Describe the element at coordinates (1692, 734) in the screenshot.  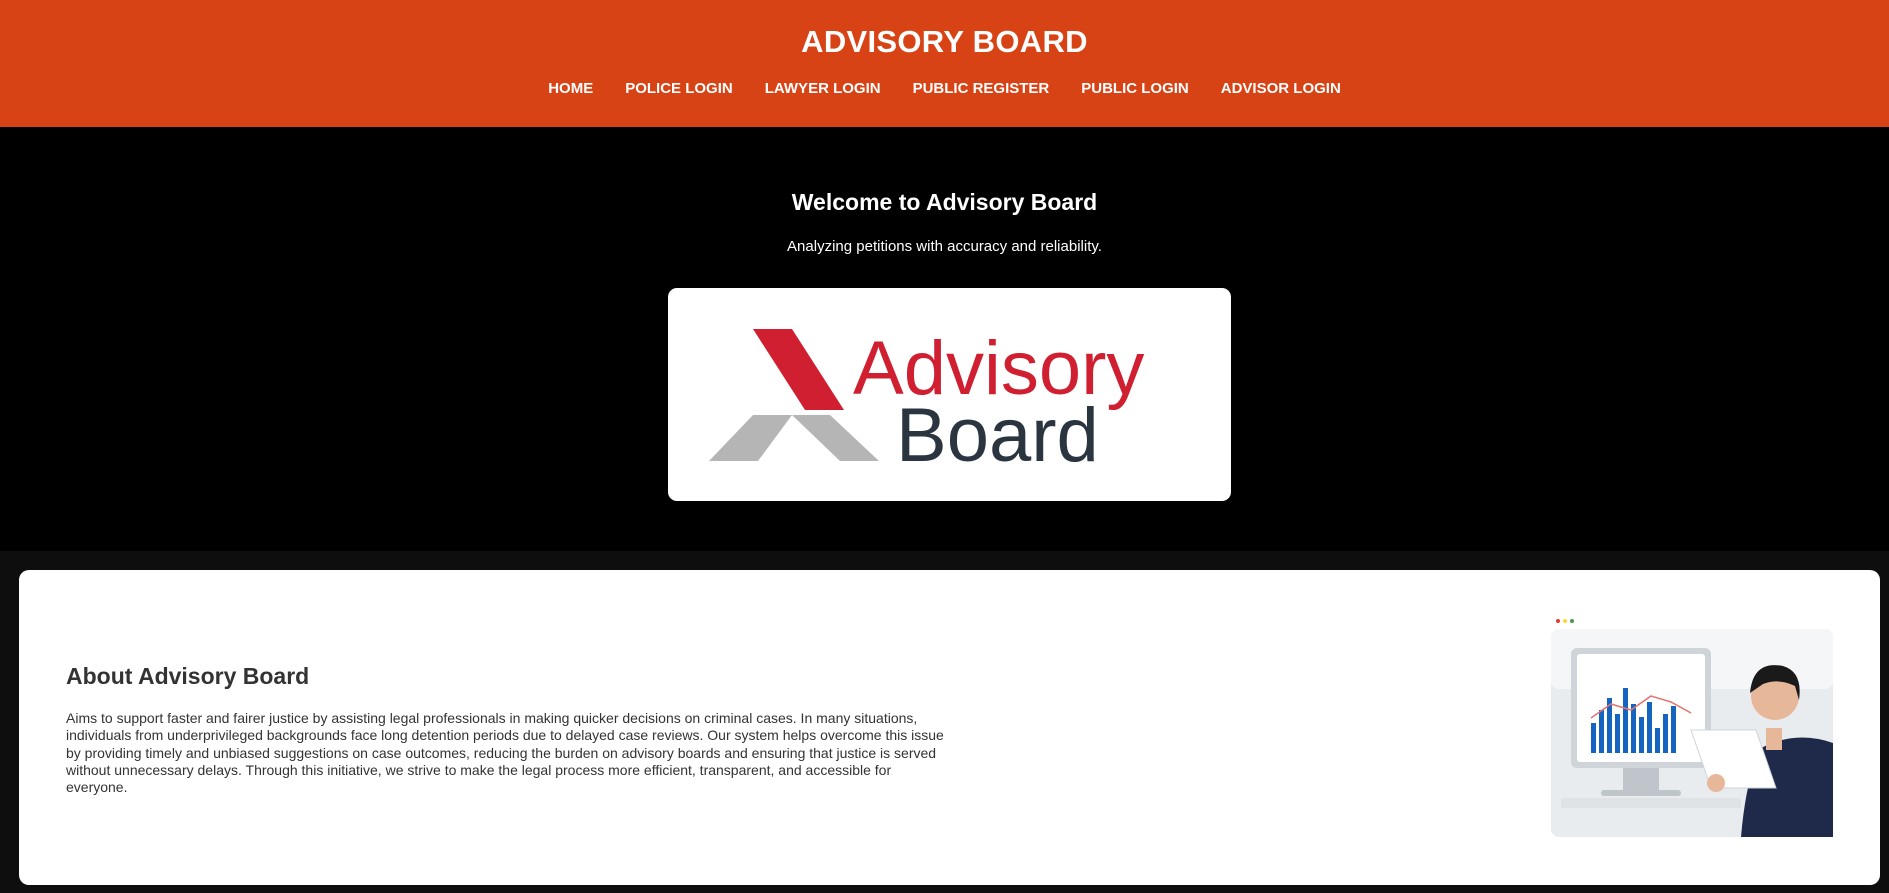
I see `analyst-photo` at that location.